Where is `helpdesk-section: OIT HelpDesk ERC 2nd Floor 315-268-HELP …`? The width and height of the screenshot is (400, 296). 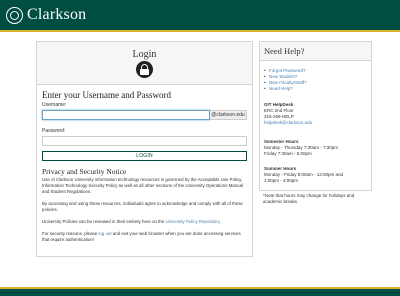 helpdesk-section: OIT HelpDesk ERC 2nd Floor 315-268-HELP … is located at coordinates (288, 114).